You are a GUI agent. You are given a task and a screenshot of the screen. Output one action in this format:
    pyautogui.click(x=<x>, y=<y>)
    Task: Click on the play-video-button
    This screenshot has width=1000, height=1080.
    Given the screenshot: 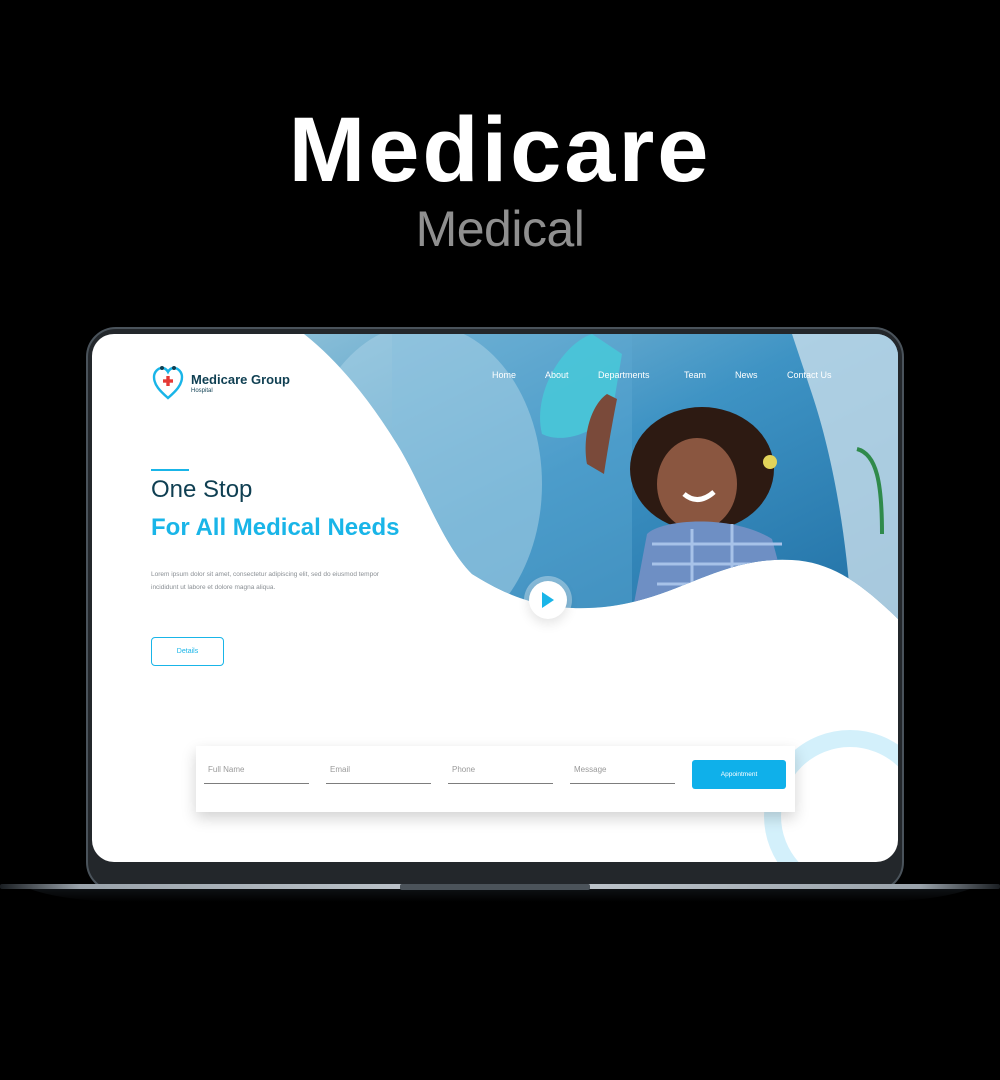 What is the action you would take?
    pyautogui.click(x=548, y=600)
    